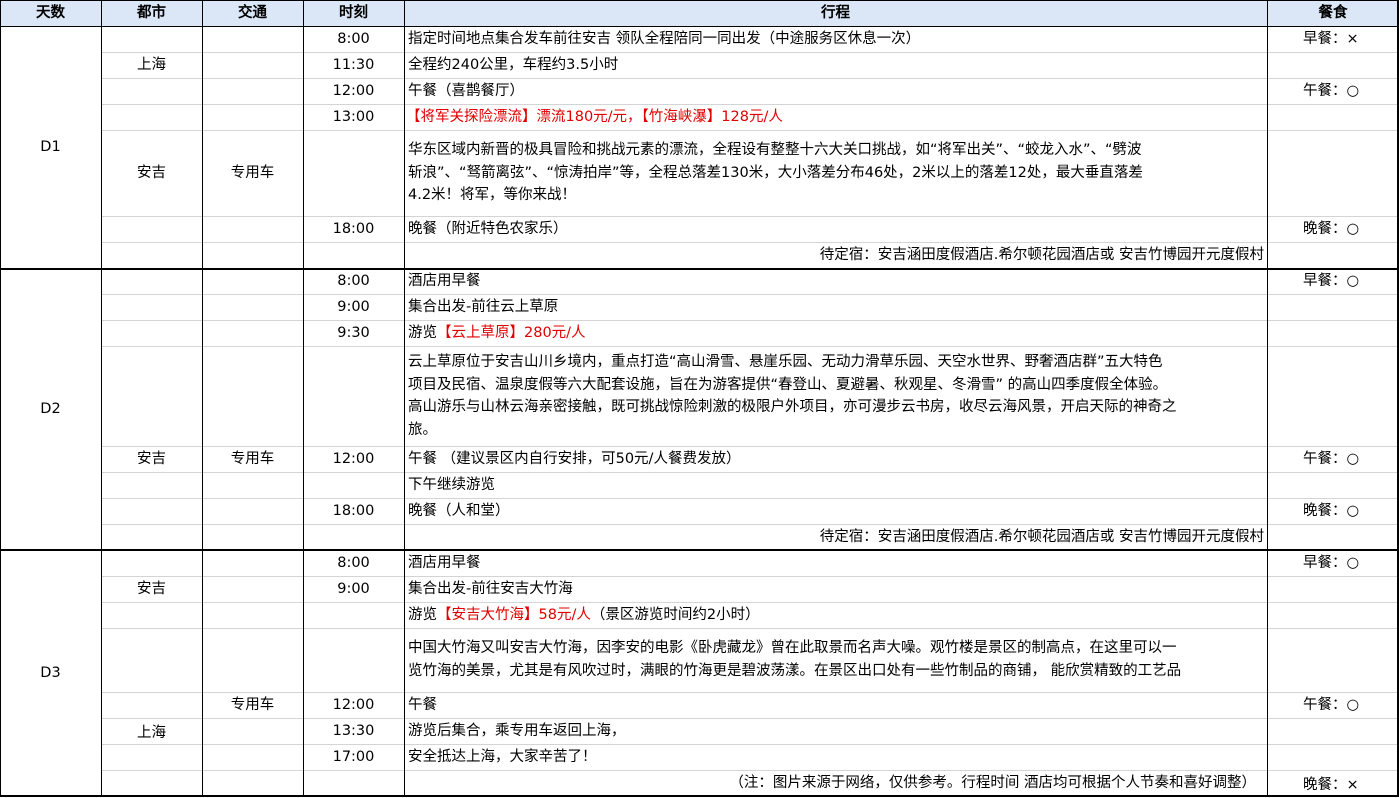 The image size is (1399, 798). I want to click on header-day: 天数, so click(50, 13).